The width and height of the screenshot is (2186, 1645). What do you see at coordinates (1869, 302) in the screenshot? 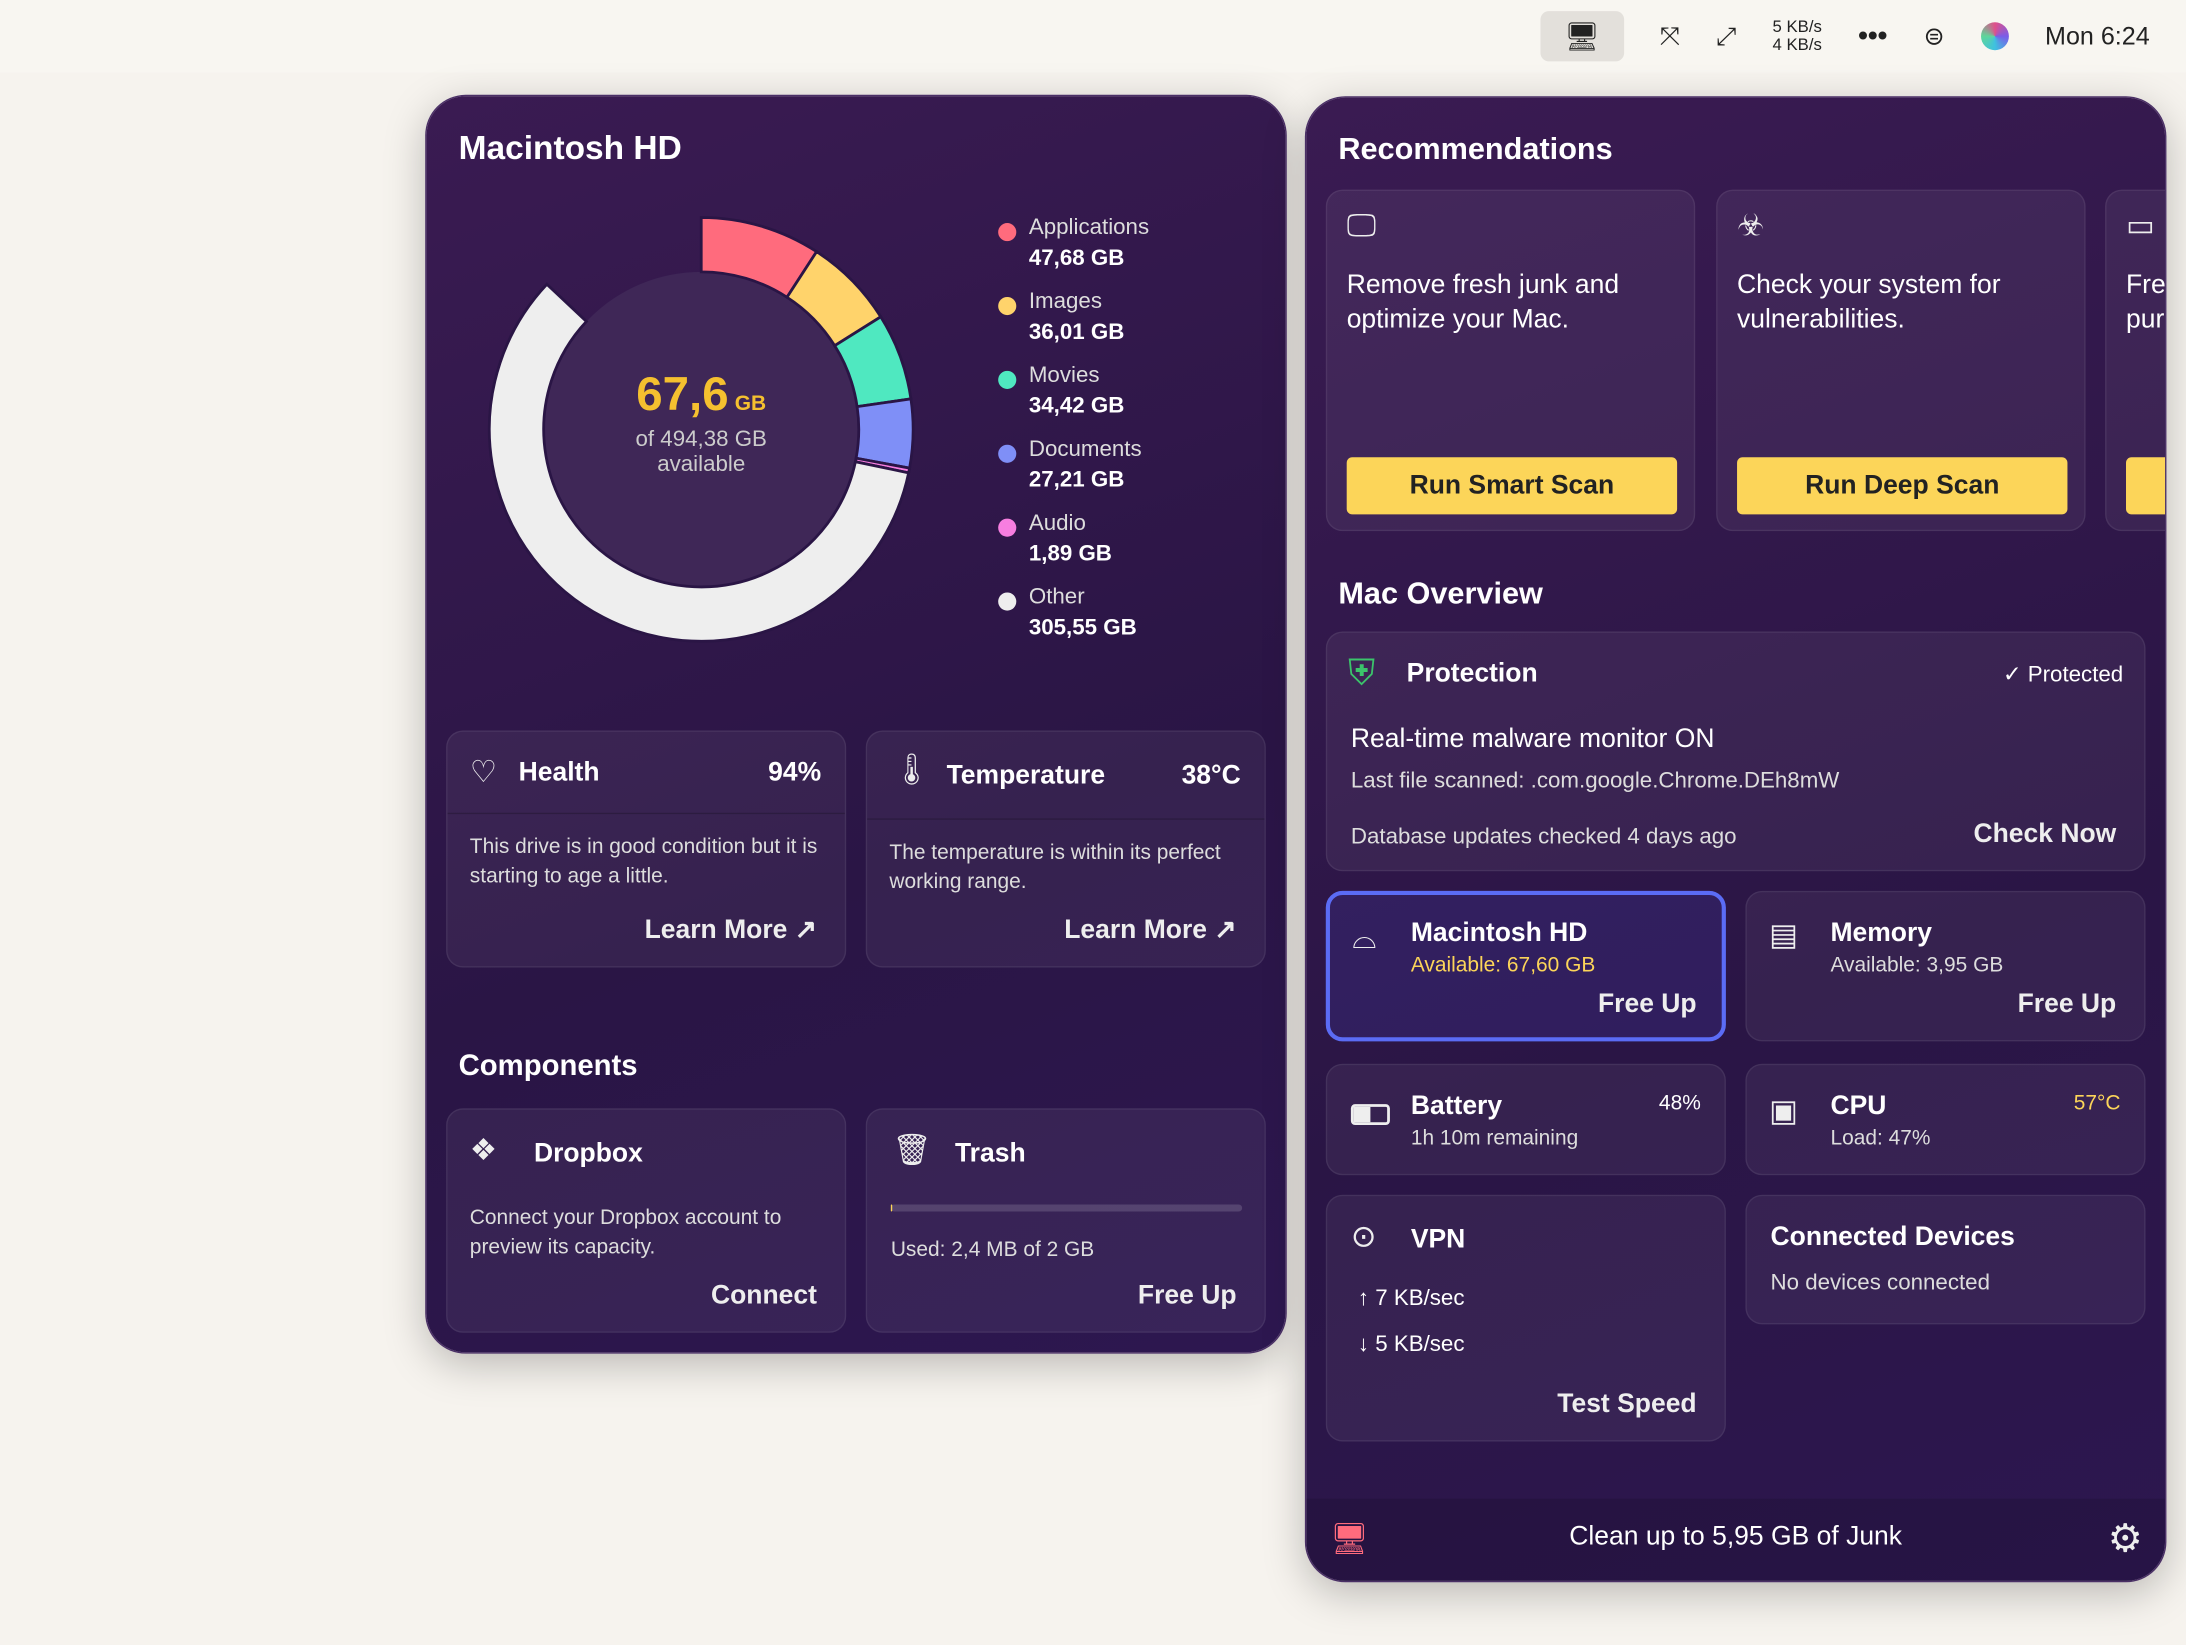
I see `recommendation-text: Check your system for vulnerabilities.` at bounding box center [1869, 302].